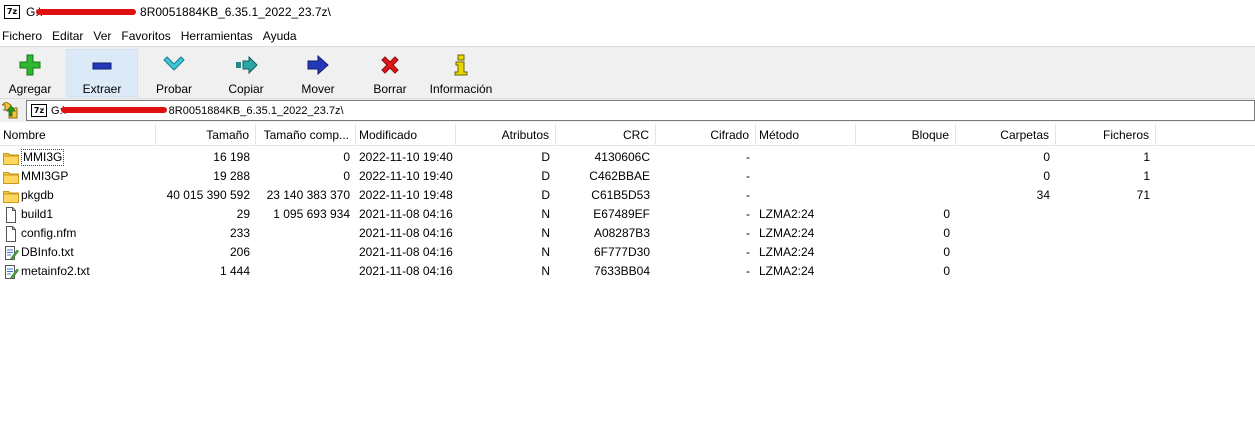 This screenshot has height=441, width=1255. I want to click on cell-packed-size: 0, so click(346, 176).